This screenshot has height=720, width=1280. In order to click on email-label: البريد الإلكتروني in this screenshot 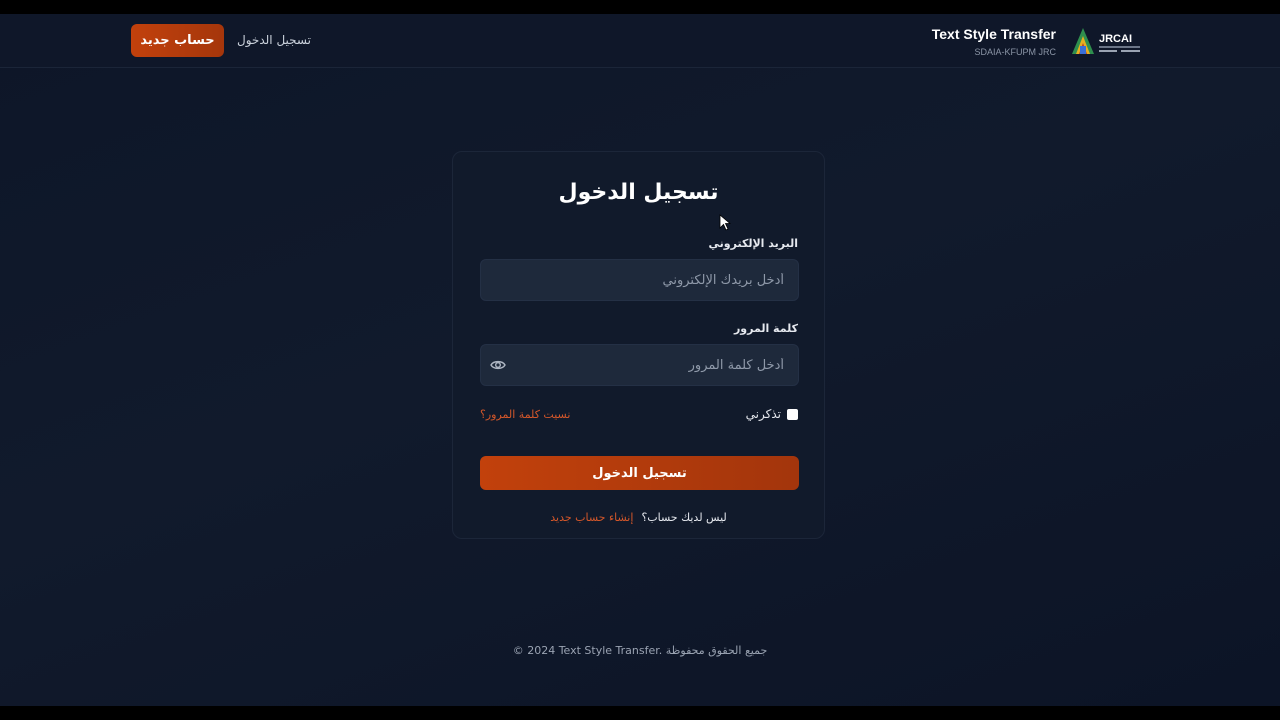, I will do `click(753, 243)`.